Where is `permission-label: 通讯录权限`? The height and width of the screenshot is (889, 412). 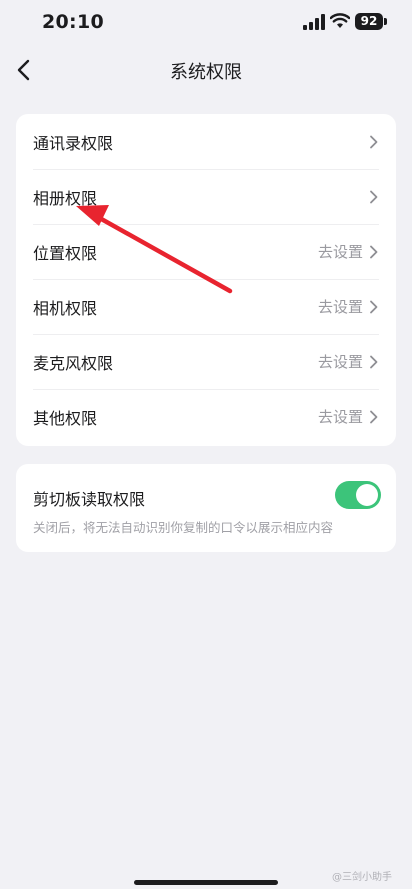
permission-label: 通讯录权限 is located at coordinates (73, 143).